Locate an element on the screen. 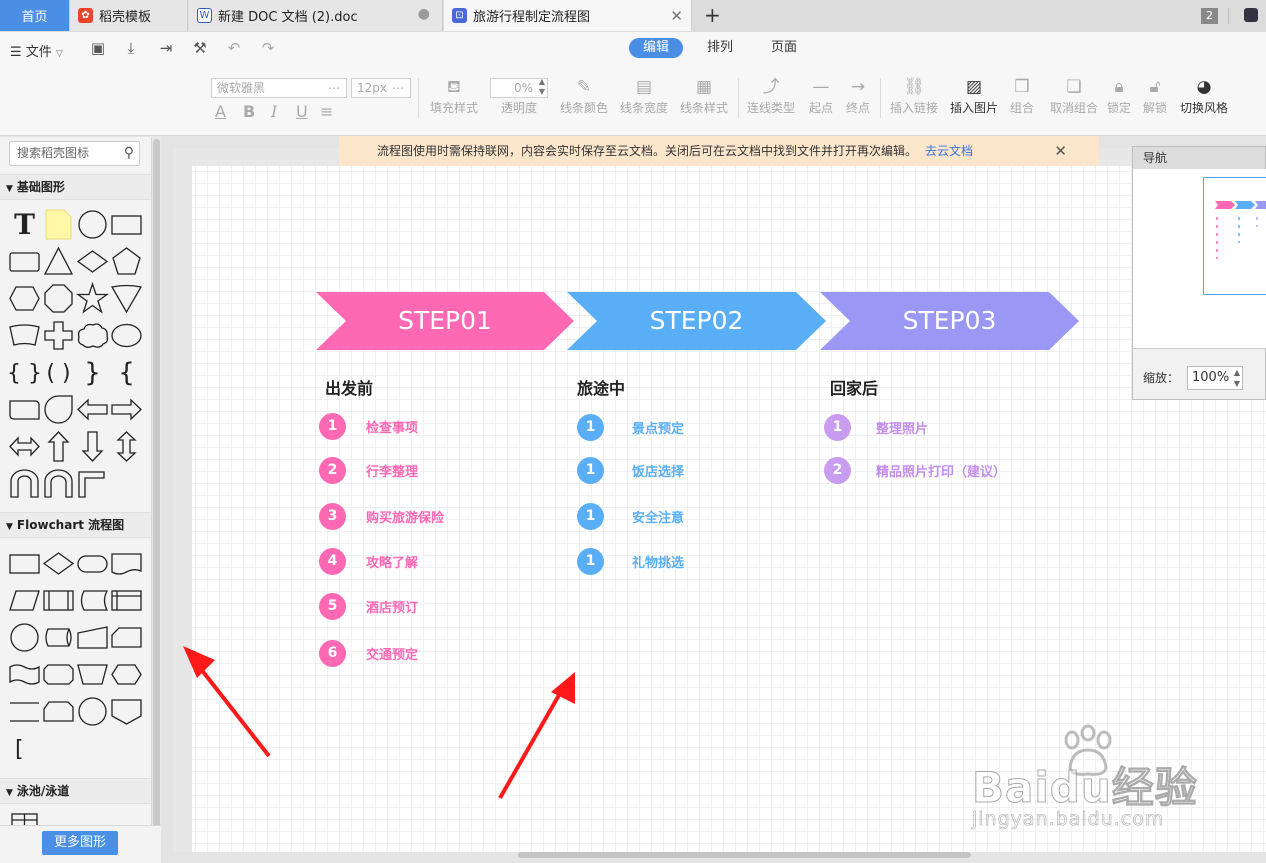 The width and height of the screenshot is (1266, 863). list-item: 6 交通预定 is located at coordinates (368, 653).